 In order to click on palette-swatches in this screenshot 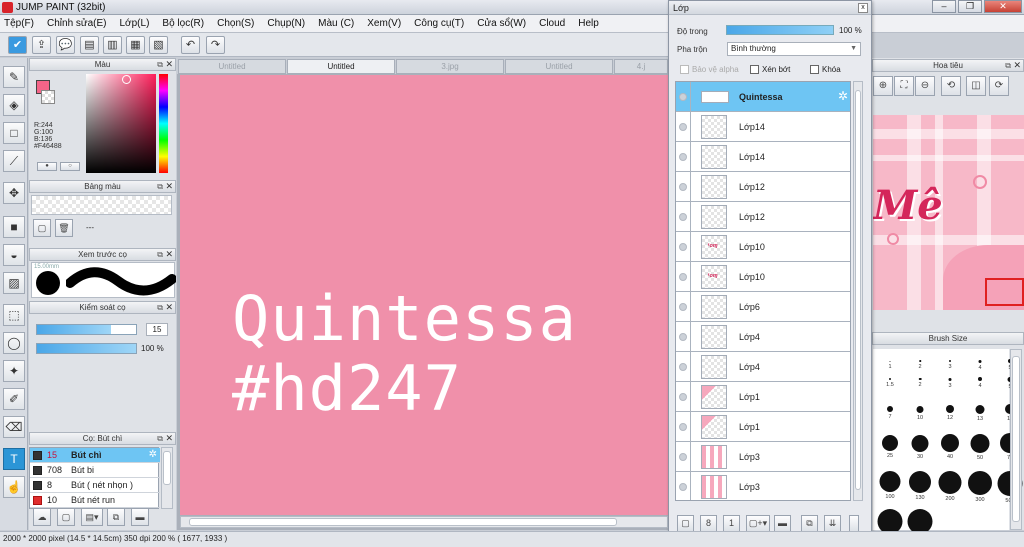, I will do `click(101, 205)`.